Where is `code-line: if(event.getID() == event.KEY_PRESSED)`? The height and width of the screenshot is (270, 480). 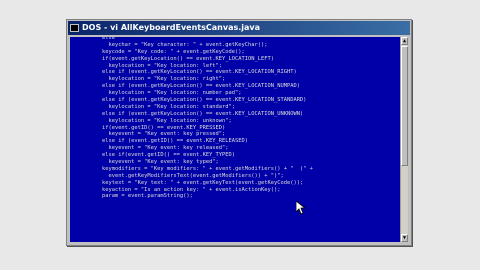 code-line: if(event.getID() == event.KEY_PRESSED) is located at coordinates (151, 127).